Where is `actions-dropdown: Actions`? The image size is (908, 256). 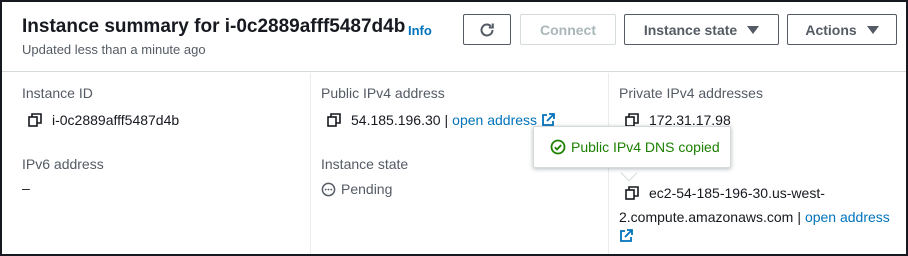 actions-dropdown: Actions is located at coordinates (842, 29).